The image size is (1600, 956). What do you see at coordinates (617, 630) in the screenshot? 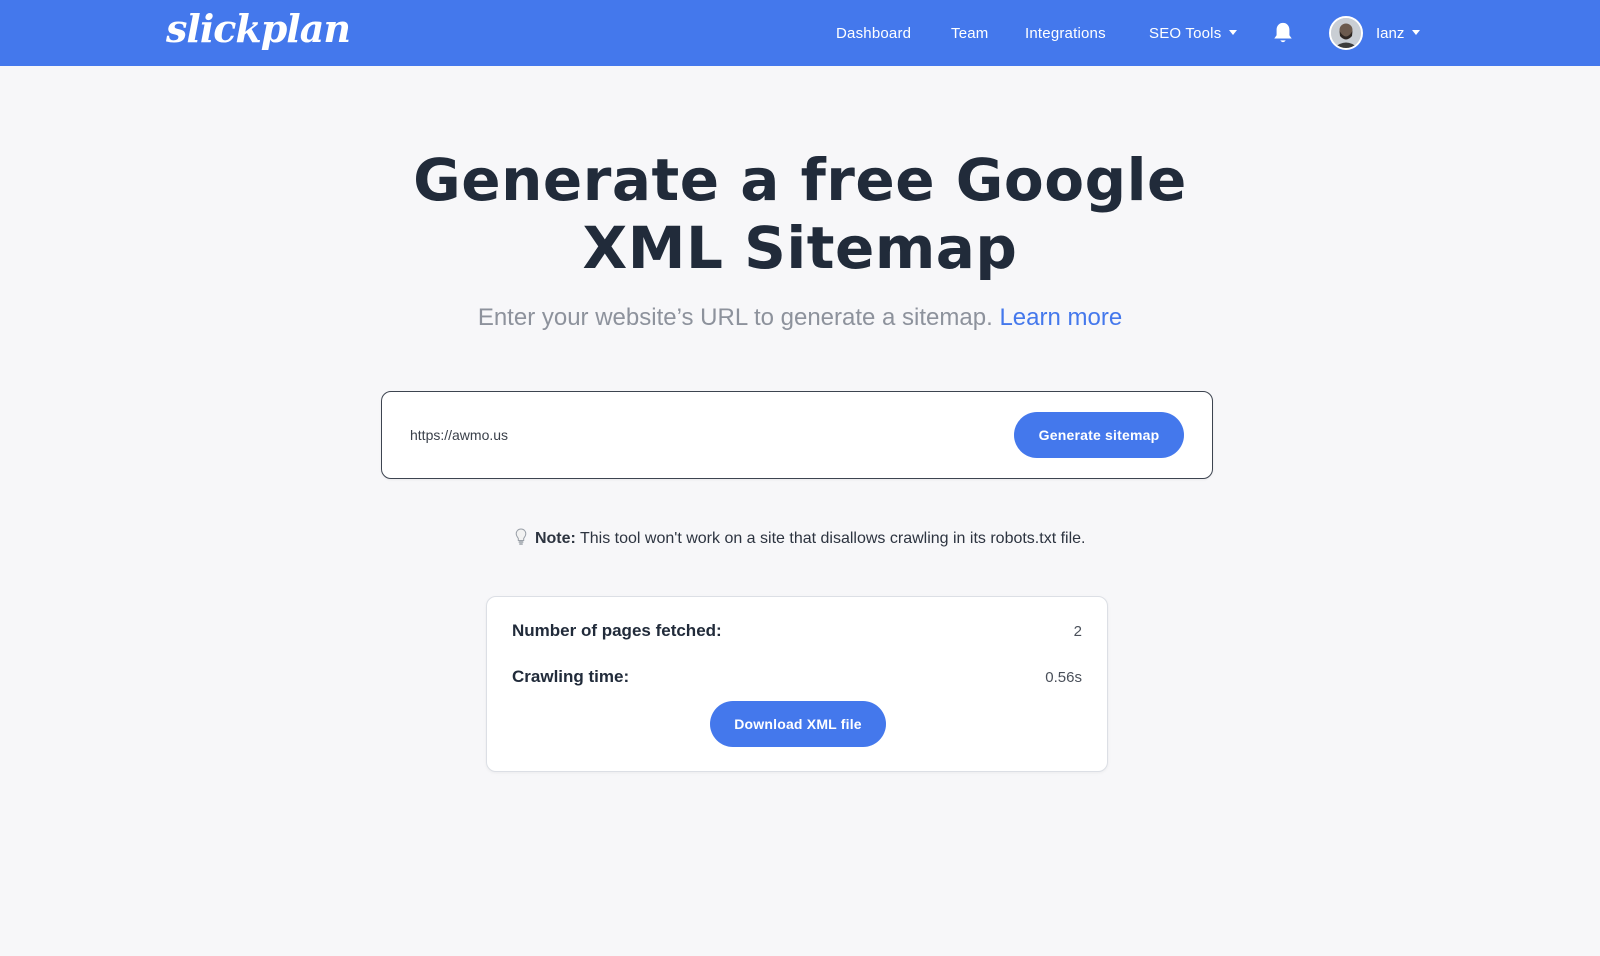
I see `pages-fetched-label: Number of pages fetched:` at bounding box center [617, 630].